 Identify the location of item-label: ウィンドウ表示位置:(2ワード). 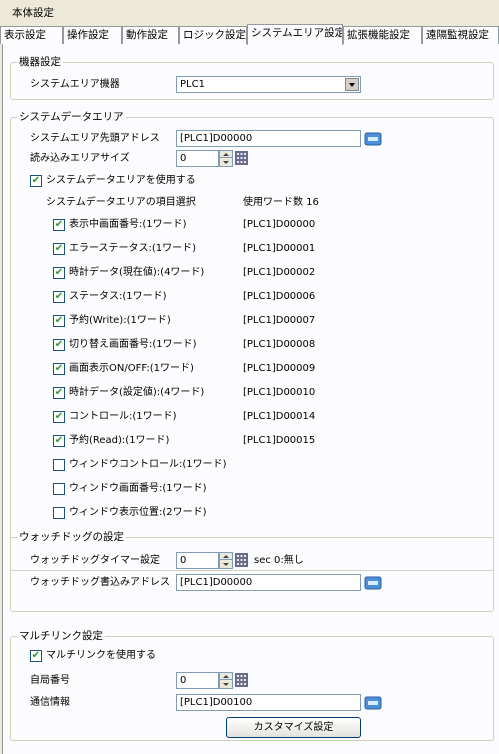
(138, 512).